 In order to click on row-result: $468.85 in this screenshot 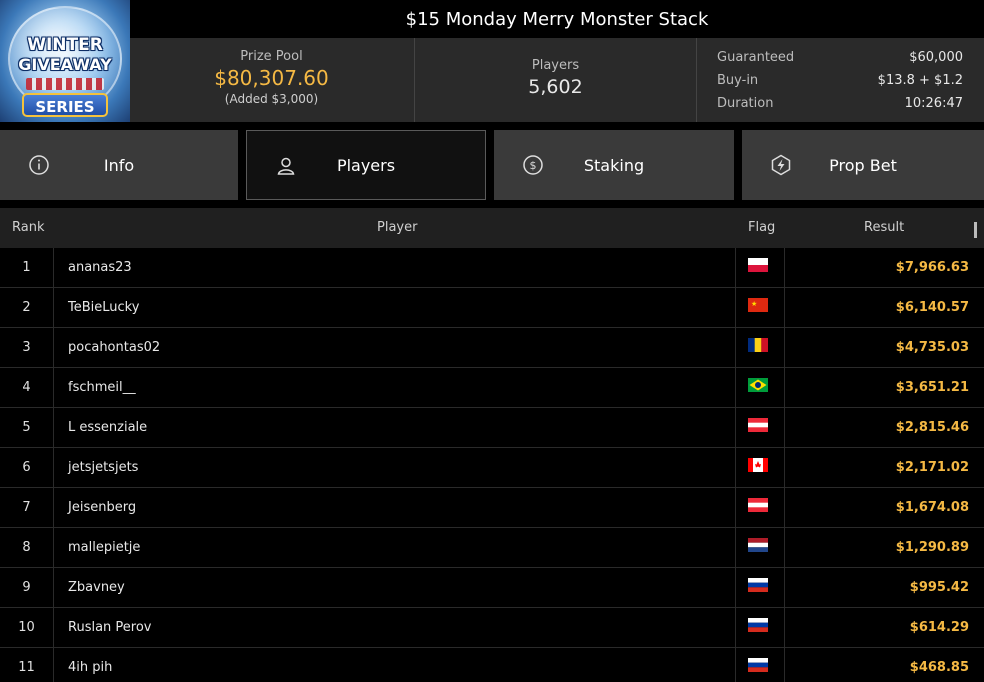, I will do `click(939, 667)`.